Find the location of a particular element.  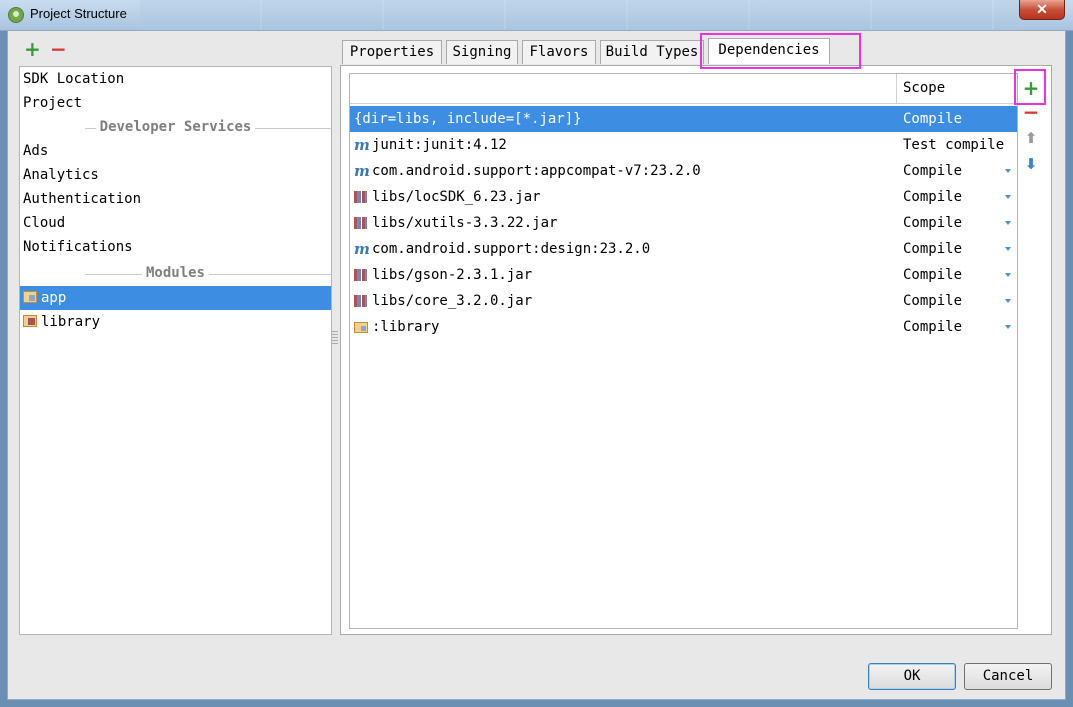

sidebar-item-sdk-location: SDK Location is located at coordinates (175, 79).